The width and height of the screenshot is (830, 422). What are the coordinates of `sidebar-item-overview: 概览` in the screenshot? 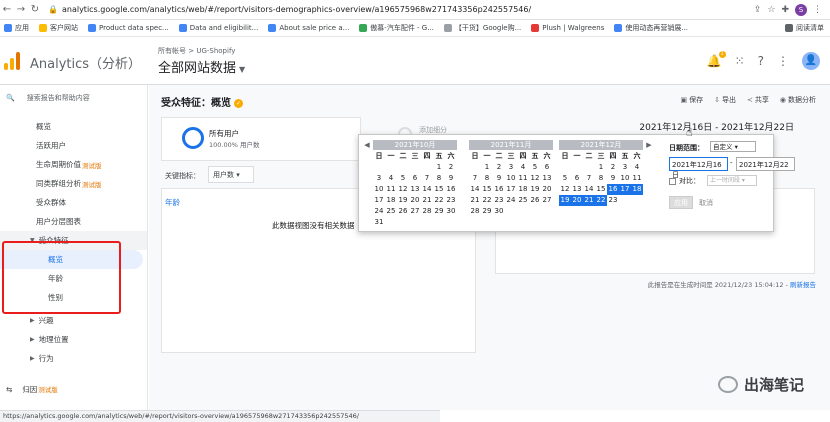 It's located at (73, 126).